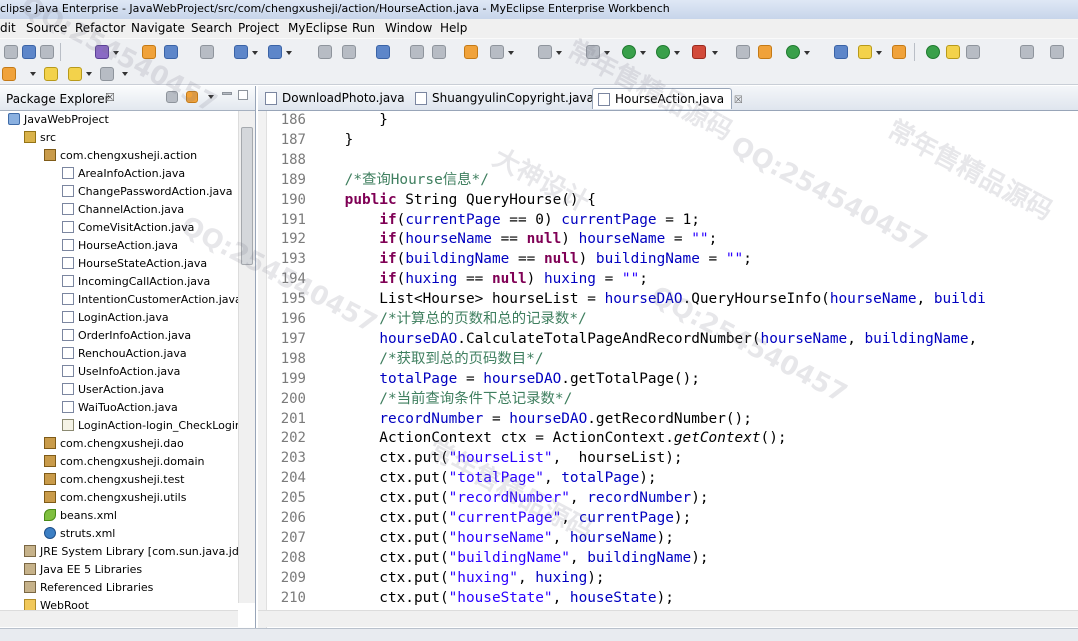  Describe the element at coordinates (46, 28) in the screenshot. I see `menu-source: Source` at that location.